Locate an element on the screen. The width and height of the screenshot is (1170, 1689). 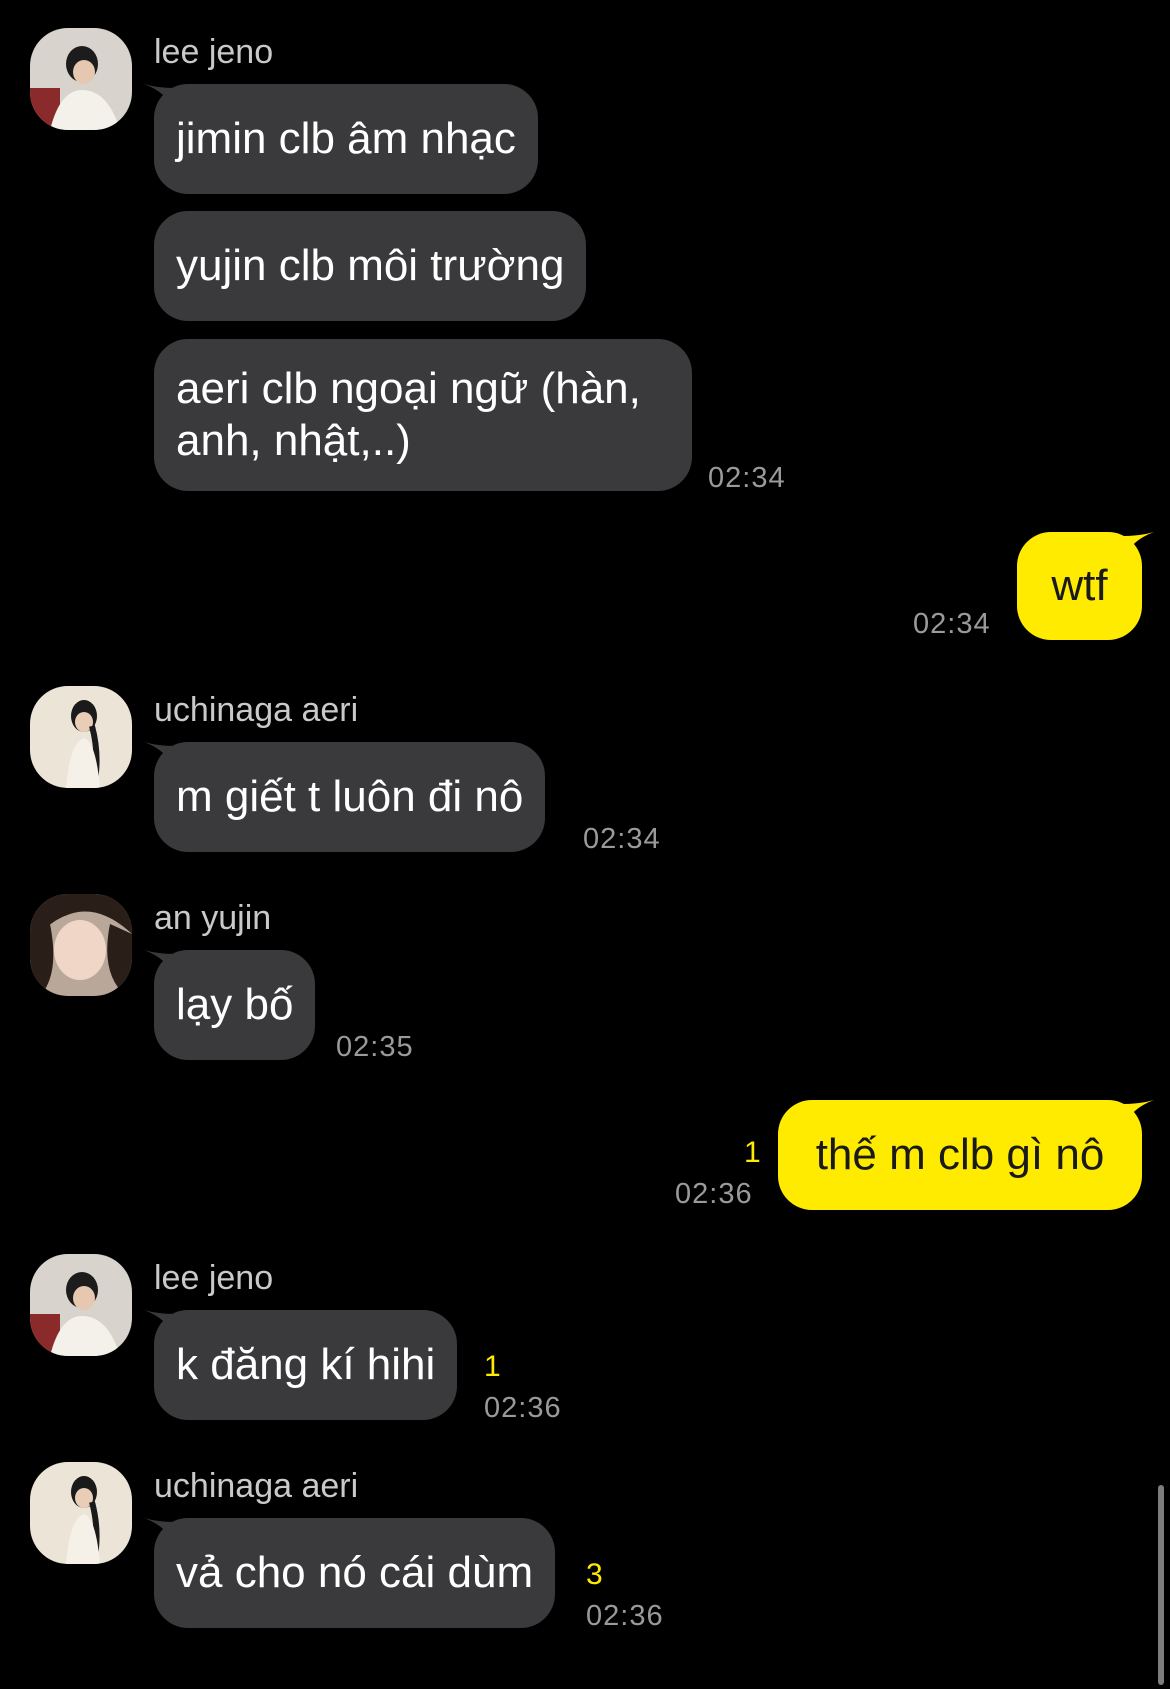
message-bubble: lạy bố is located at coordinates (235, 1005).